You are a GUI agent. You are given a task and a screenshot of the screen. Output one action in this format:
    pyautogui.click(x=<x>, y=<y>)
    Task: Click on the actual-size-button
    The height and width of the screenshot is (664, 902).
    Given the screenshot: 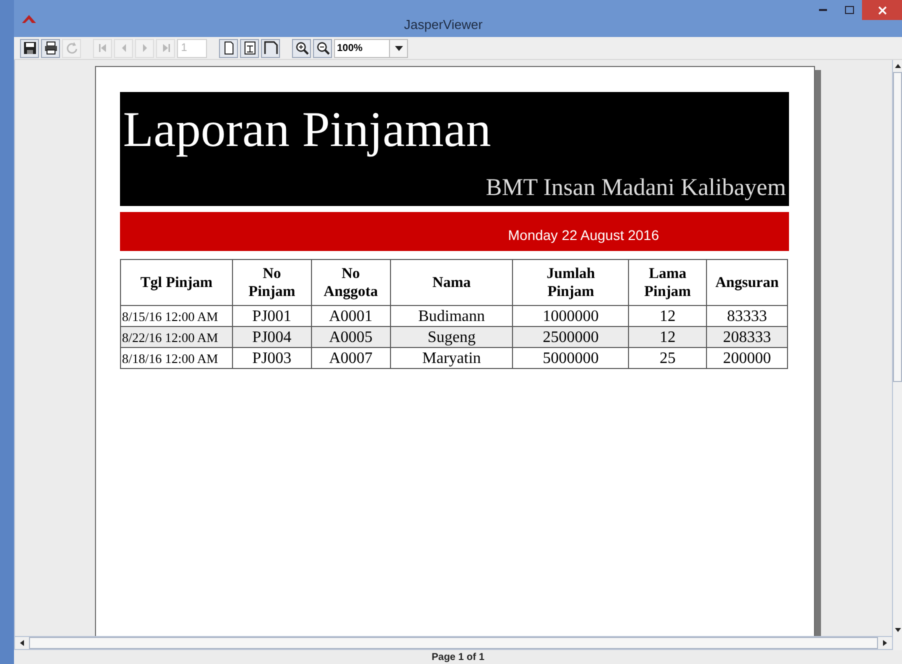 What is the action you would take?
    pyautogui.click(x=228, y=48)
    